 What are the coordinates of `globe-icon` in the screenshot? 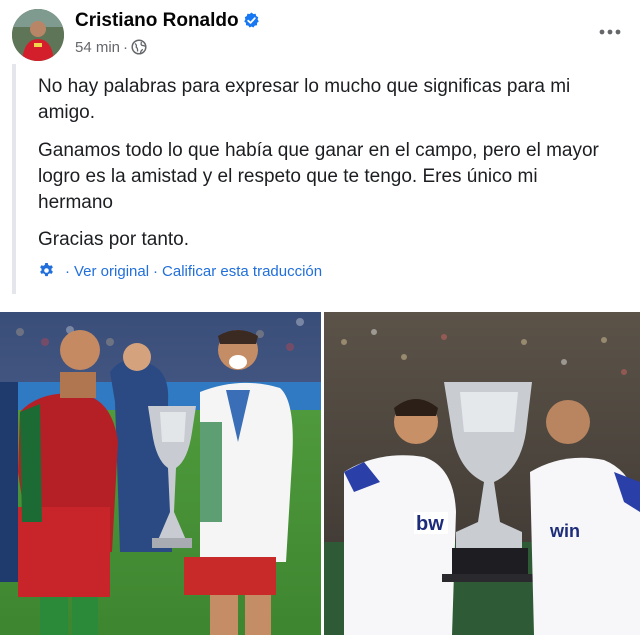 It's located at (139, 47).